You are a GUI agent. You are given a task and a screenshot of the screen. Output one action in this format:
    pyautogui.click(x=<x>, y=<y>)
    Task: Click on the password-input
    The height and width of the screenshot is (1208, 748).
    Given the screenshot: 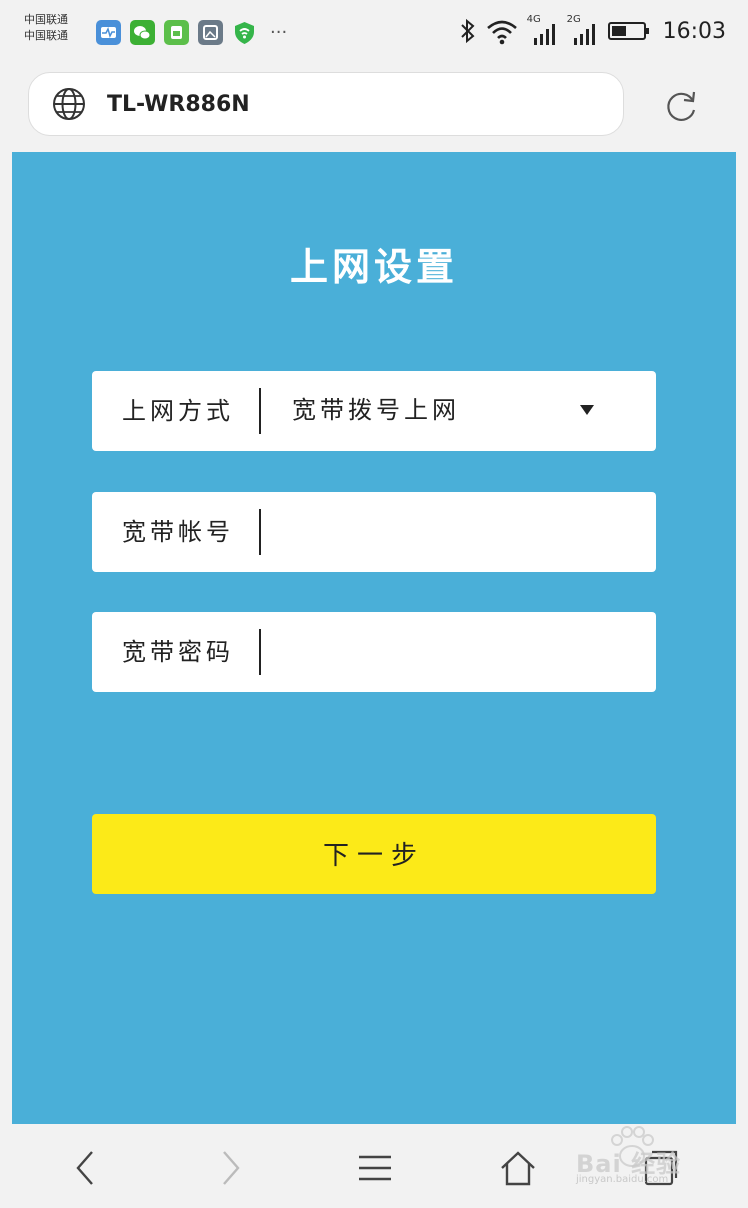 What is the action you would take?
    pyautogui.click(x=455, y=653)
    